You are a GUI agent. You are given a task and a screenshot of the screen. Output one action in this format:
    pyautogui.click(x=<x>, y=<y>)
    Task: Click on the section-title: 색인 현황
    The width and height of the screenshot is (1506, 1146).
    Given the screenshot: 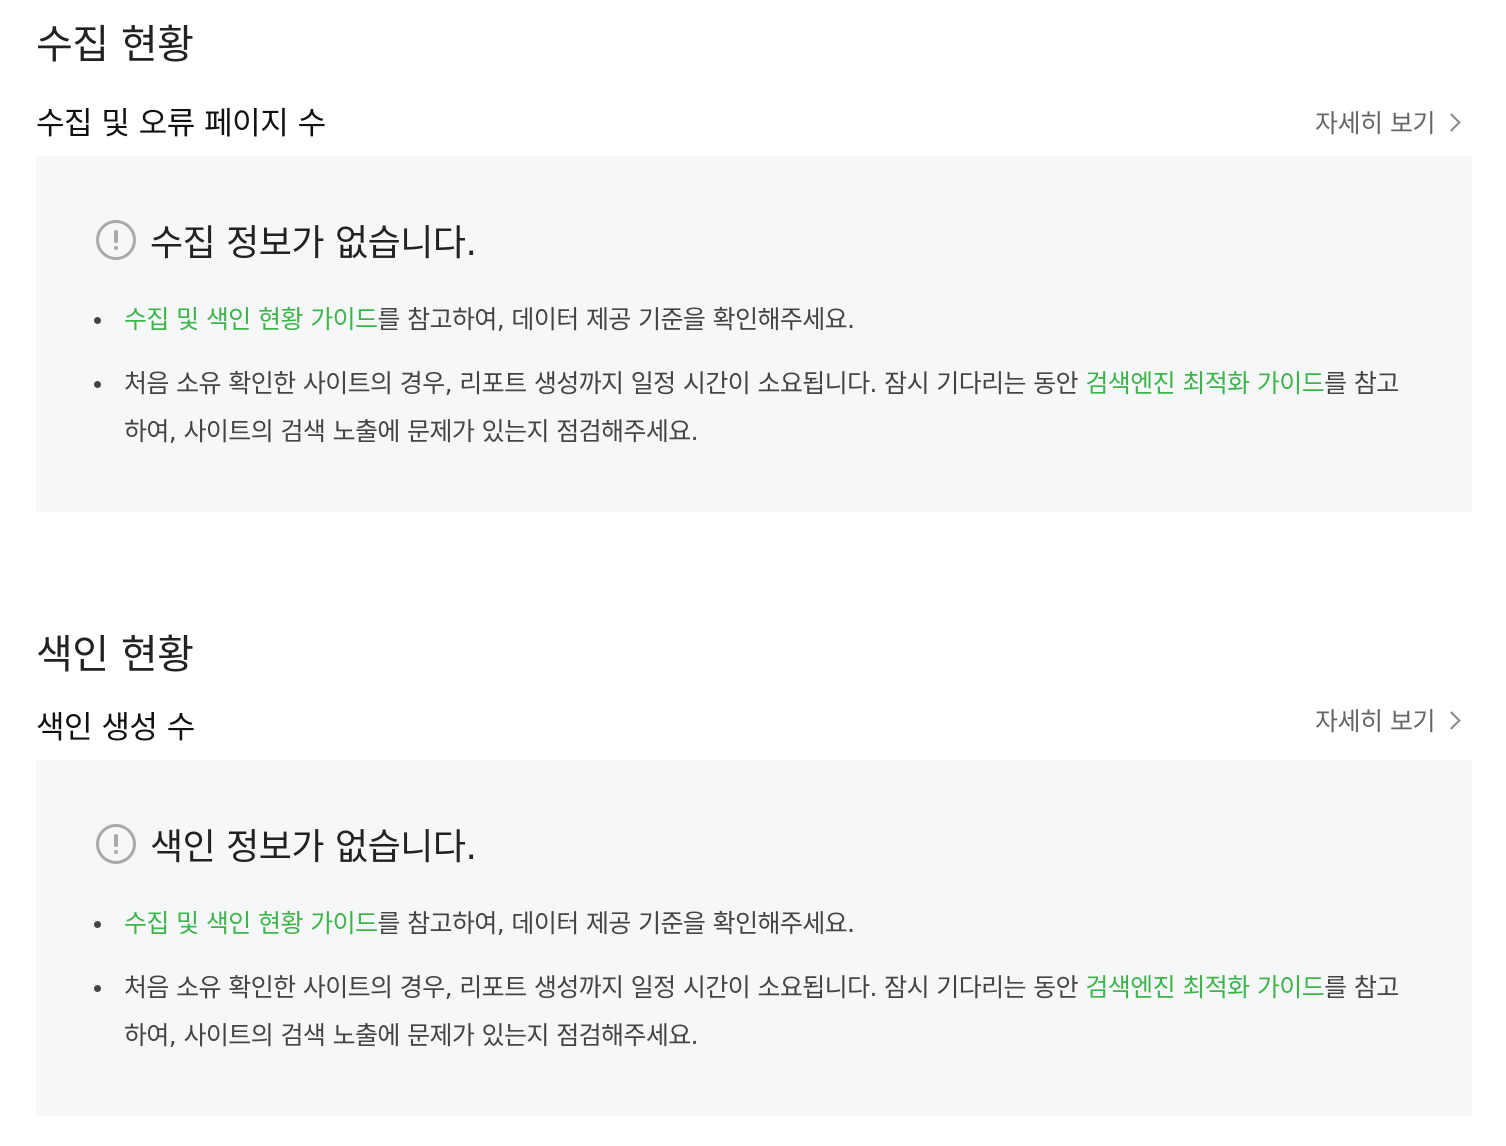 What is the action you would take?
    pyautogui.click(x=115, y=655)
    